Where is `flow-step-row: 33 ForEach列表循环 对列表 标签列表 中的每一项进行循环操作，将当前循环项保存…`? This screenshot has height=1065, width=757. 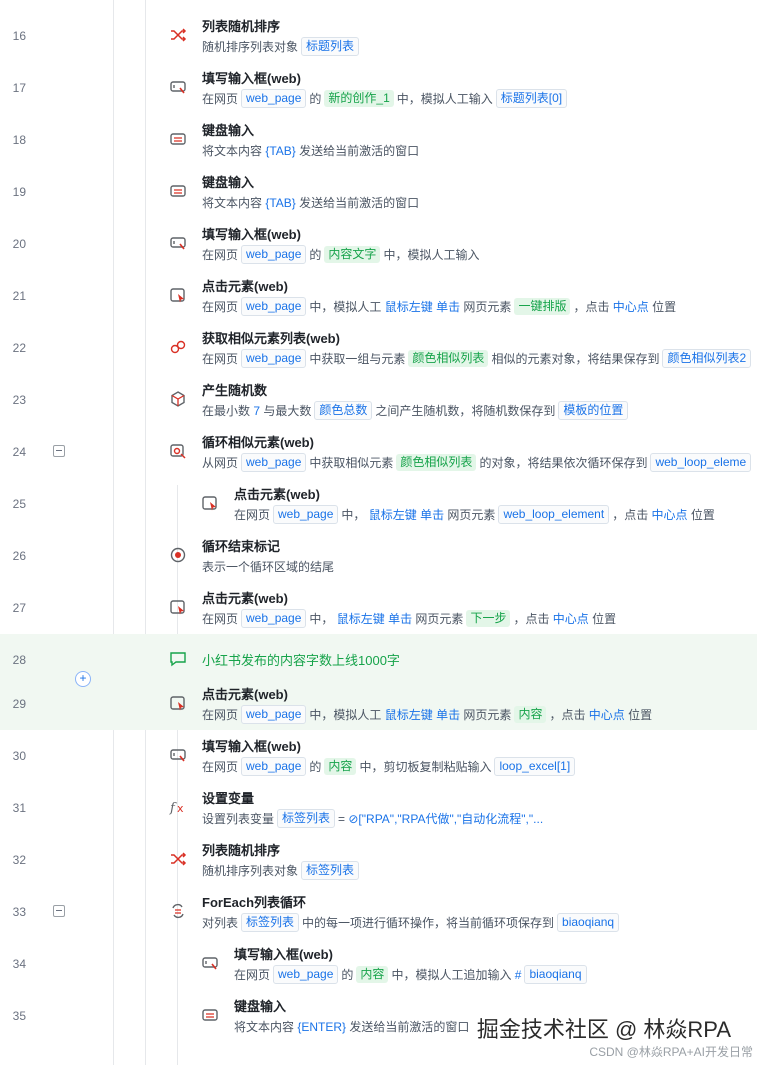 flow-step-row: 33 ForEach列表循环 对列表 标签列表 中的每一项进行循环操作，将当前循环项保存… is located at coordinates (378, 912).